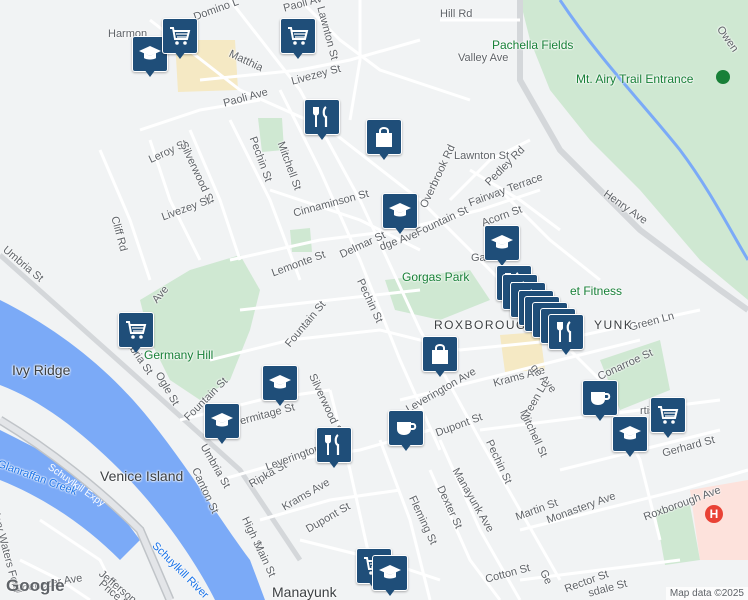  I want to click on hood-label-yunk: YUNK, so click(614, 325).